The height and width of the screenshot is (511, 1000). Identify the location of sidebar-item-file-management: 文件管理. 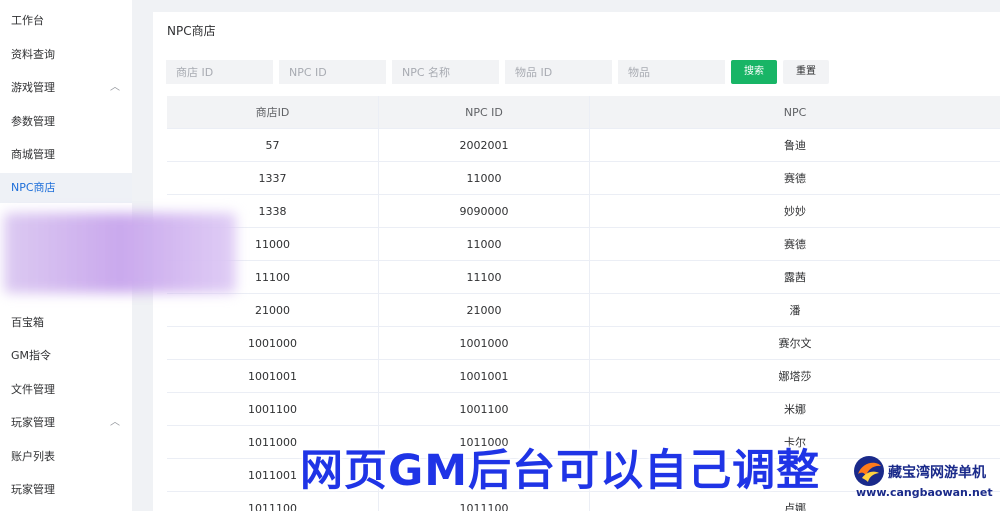
(66, 390).